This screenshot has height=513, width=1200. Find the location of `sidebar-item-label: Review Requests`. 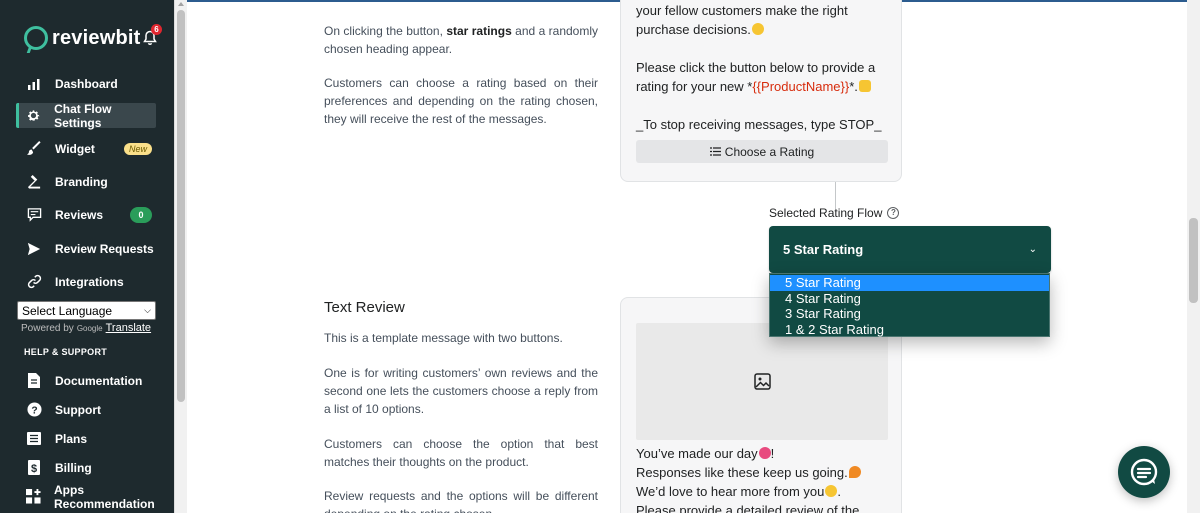

sidebar-item-label: Review Requests is located at coordinates (104, 248).